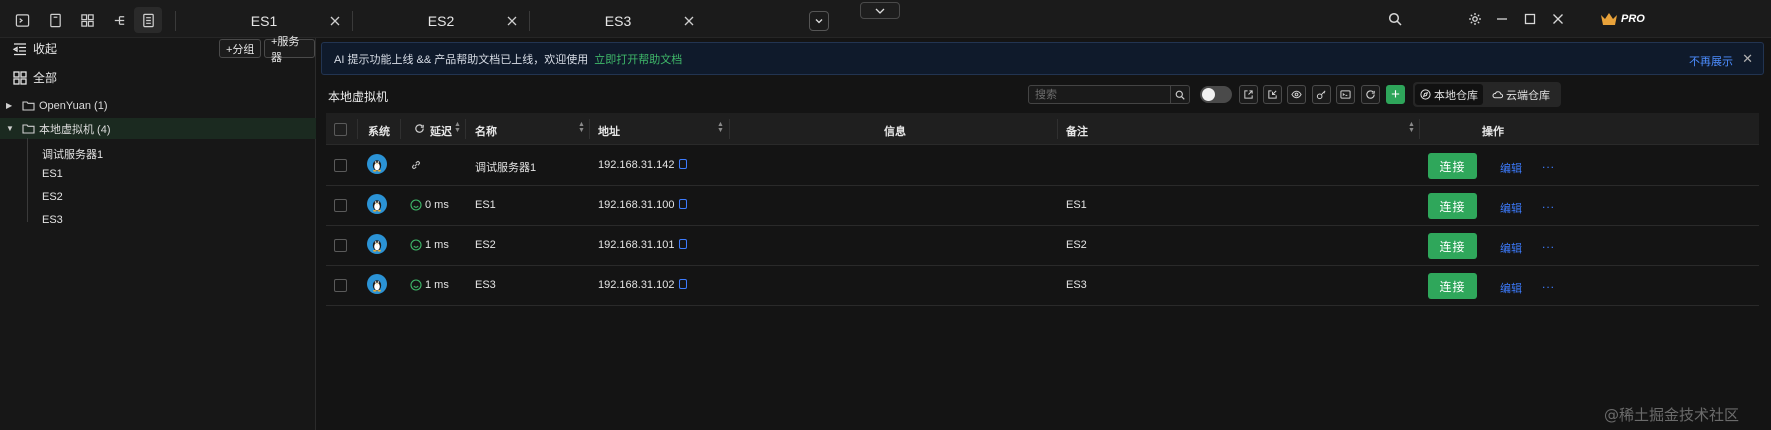 This screenshot has width=1771, height=430. What do you see at coordinates (1609, 19) in the screenshot?
I see `crown-icon` at bounding box center [1609, 19].